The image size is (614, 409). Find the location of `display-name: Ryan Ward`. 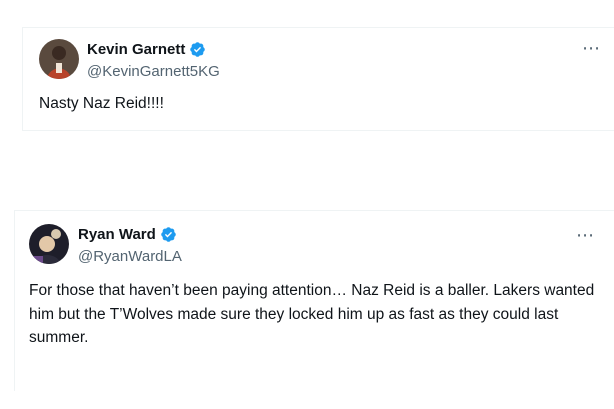

display-name: Ryan Ward is located at coordinates (117, 234).